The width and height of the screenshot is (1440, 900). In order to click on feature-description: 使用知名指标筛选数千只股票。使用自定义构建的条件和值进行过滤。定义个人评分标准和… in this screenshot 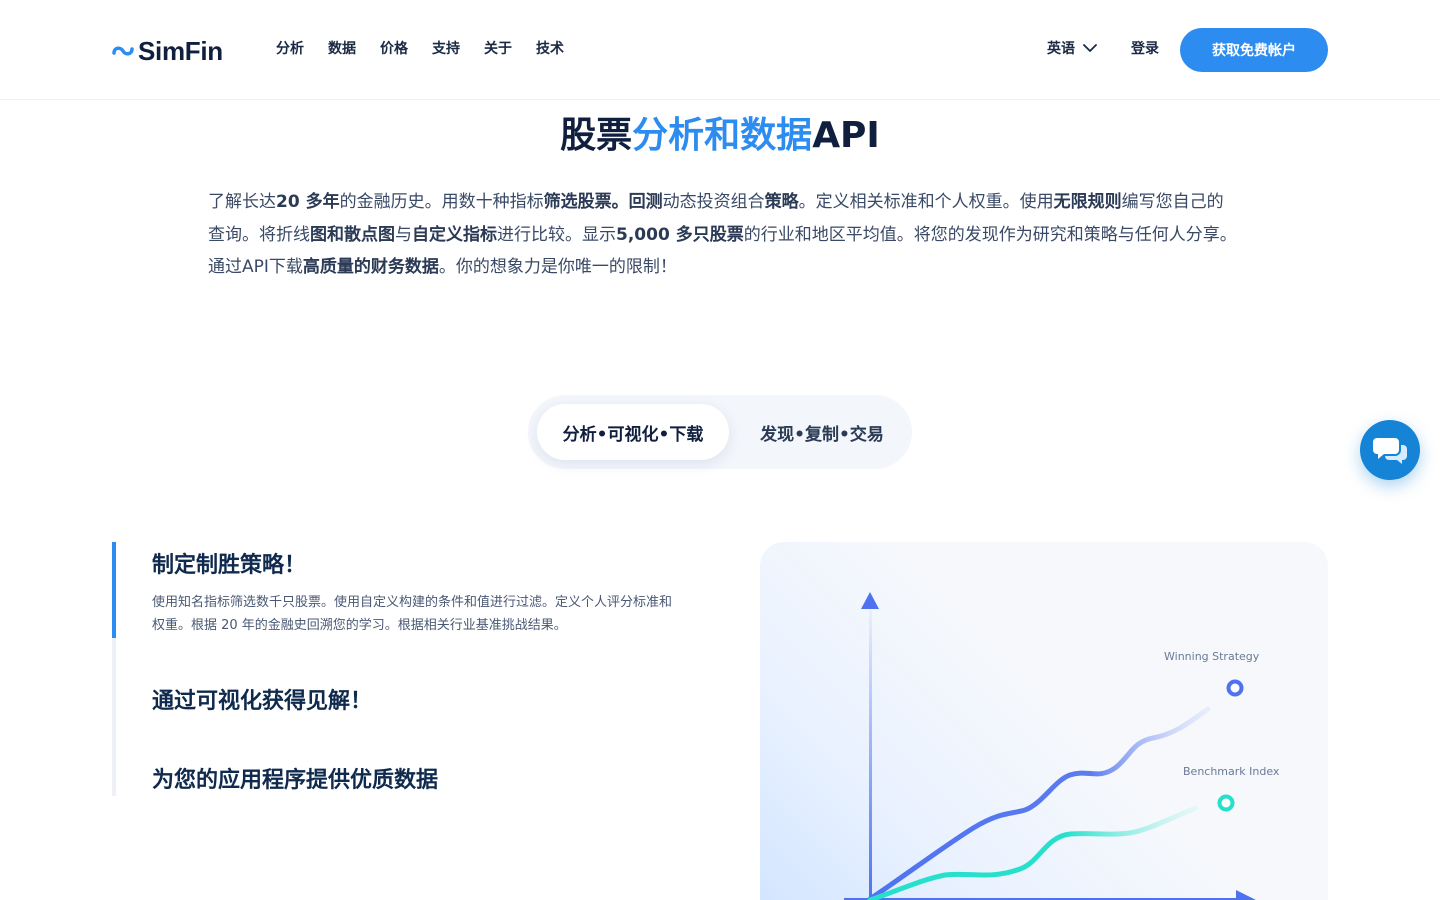, I will do `click(412, 614)`.